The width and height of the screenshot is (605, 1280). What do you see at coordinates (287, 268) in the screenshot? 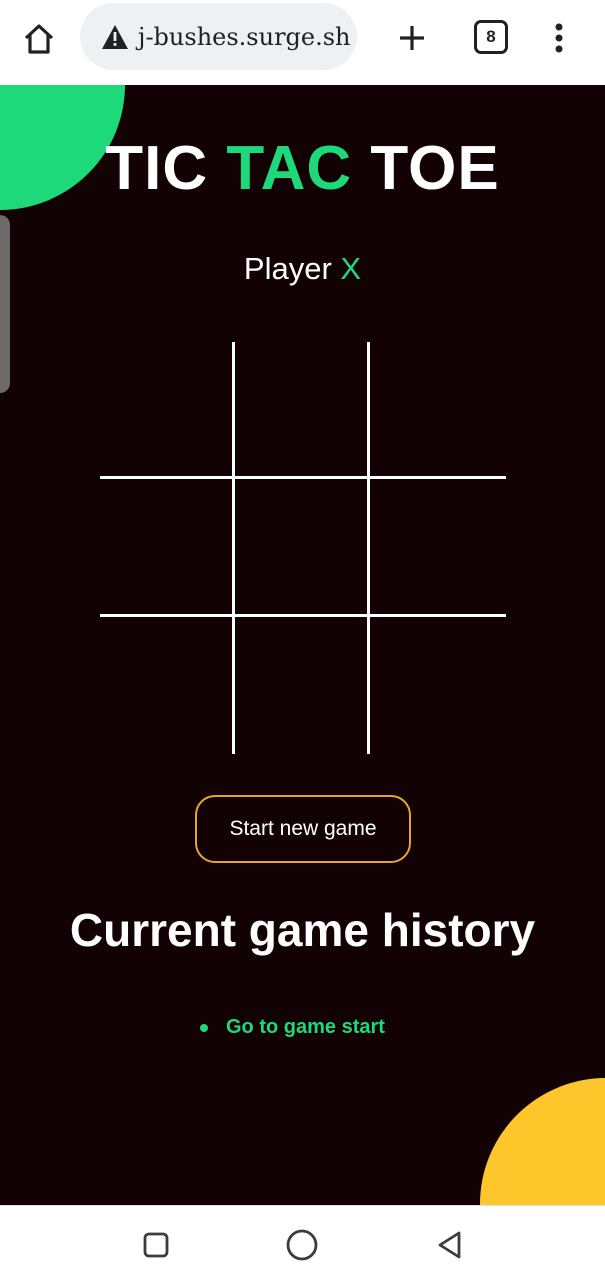
I see `player-label: Player` at bounding box center [287, 268].